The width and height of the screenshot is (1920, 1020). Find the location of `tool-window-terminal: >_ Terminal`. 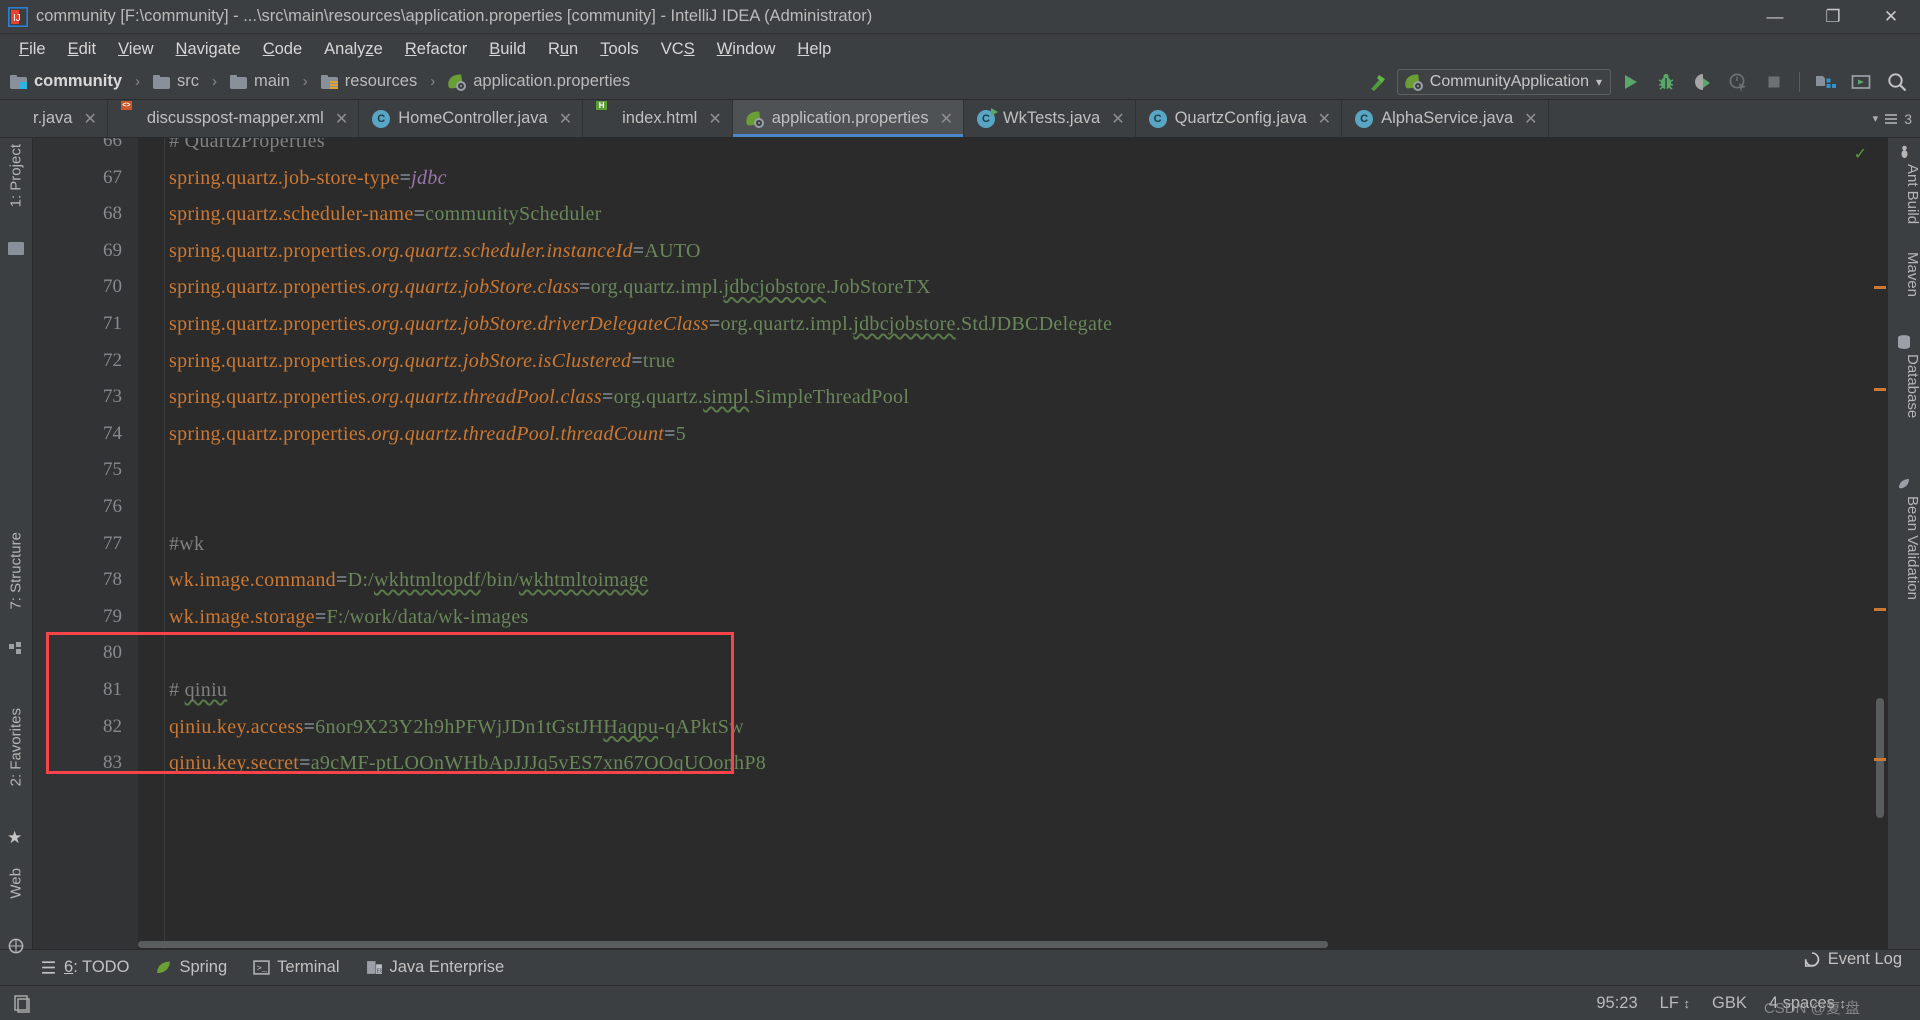

tool-window-terminal: >_ Terminal is located at coordinates (296, 967).